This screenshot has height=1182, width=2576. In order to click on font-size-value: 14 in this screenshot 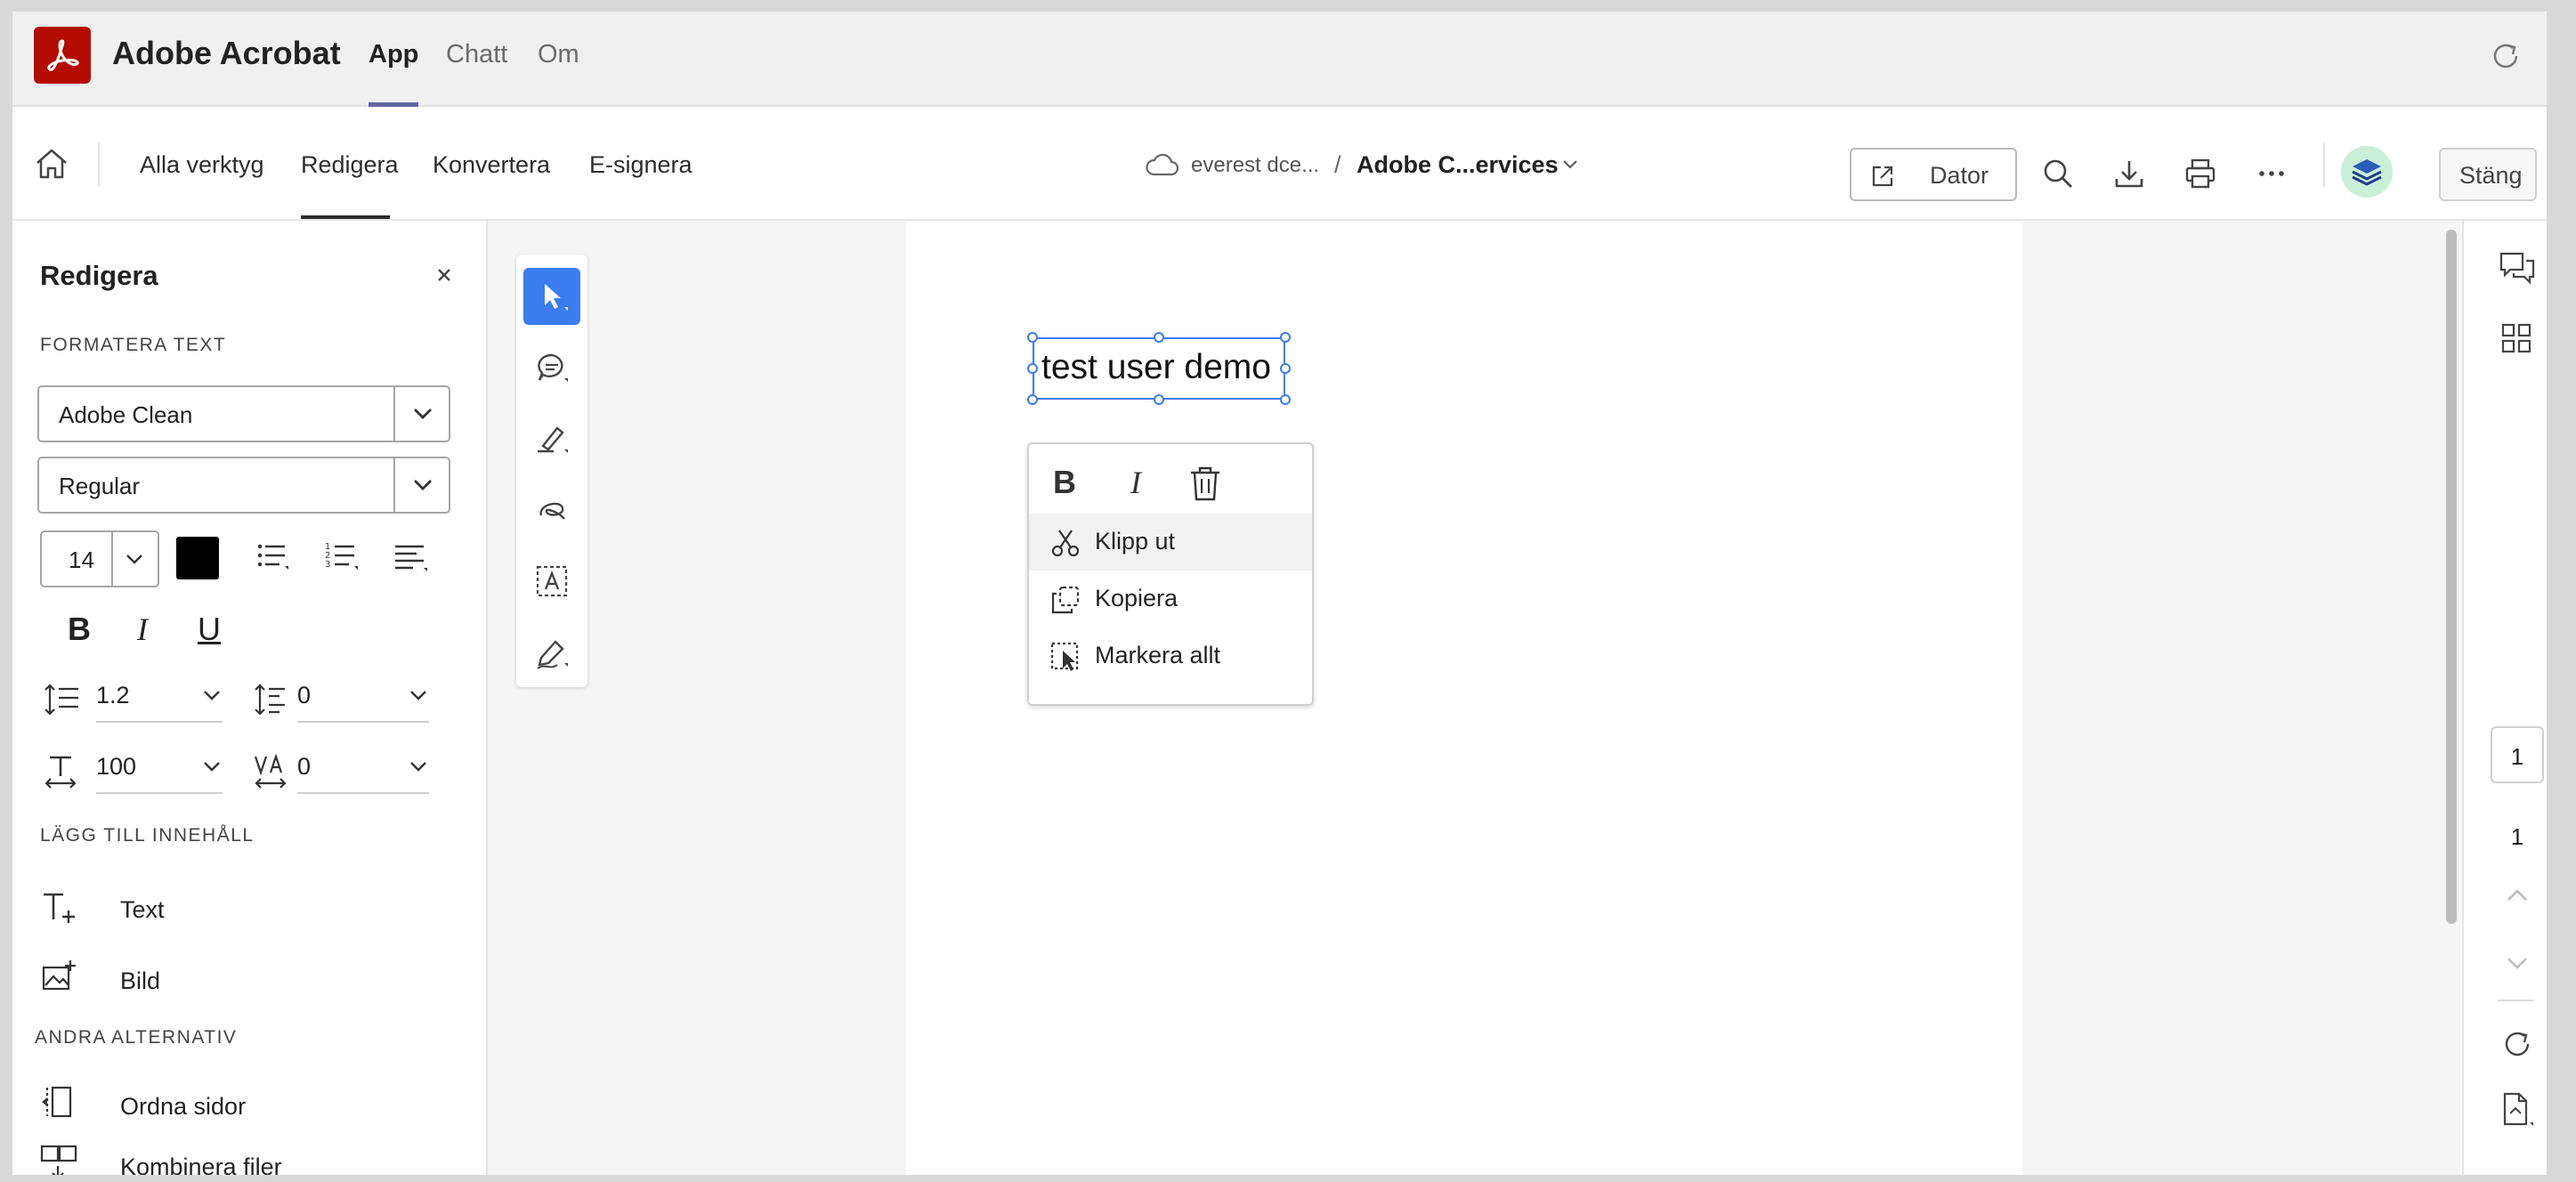, I will do `click(81, 559)`.